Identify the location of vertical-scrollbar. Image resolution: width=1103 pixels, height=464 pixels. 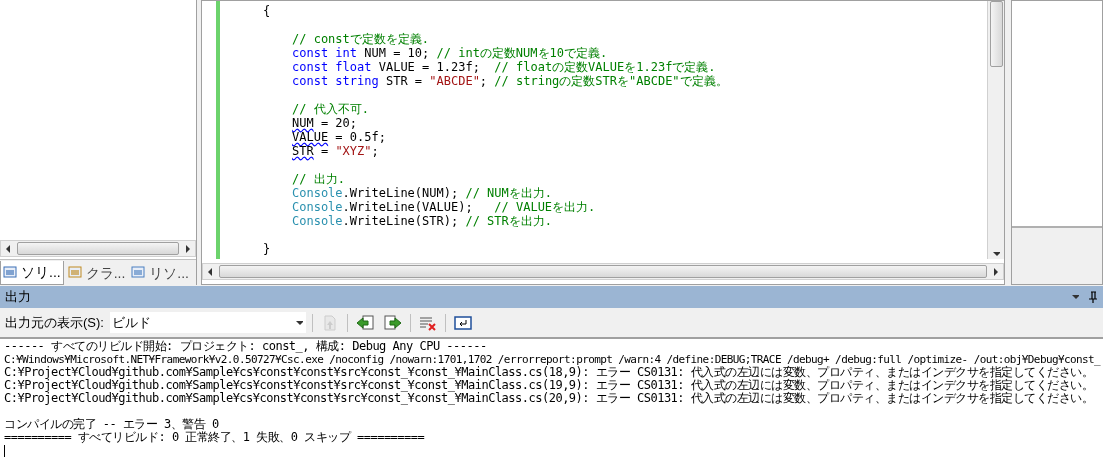
(995, 130).